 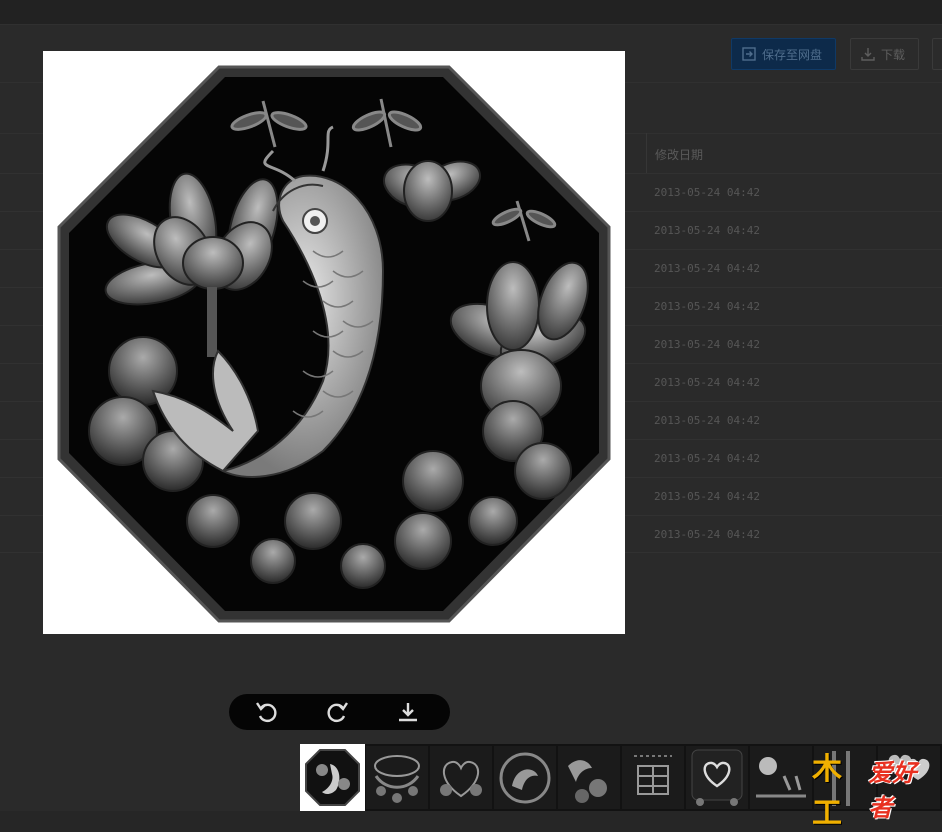 I want to click on save-to-cloud-button: 保存至网盘, so click(x=783, y=54).